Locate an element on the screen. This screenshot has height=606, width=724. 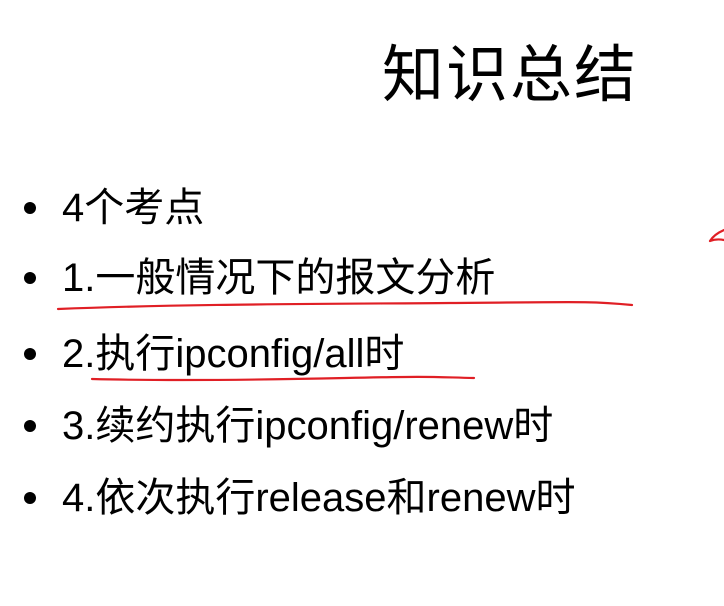
bullet-row-3: 2.执行ipconfig/all时 is located at coordinates (362, 354).